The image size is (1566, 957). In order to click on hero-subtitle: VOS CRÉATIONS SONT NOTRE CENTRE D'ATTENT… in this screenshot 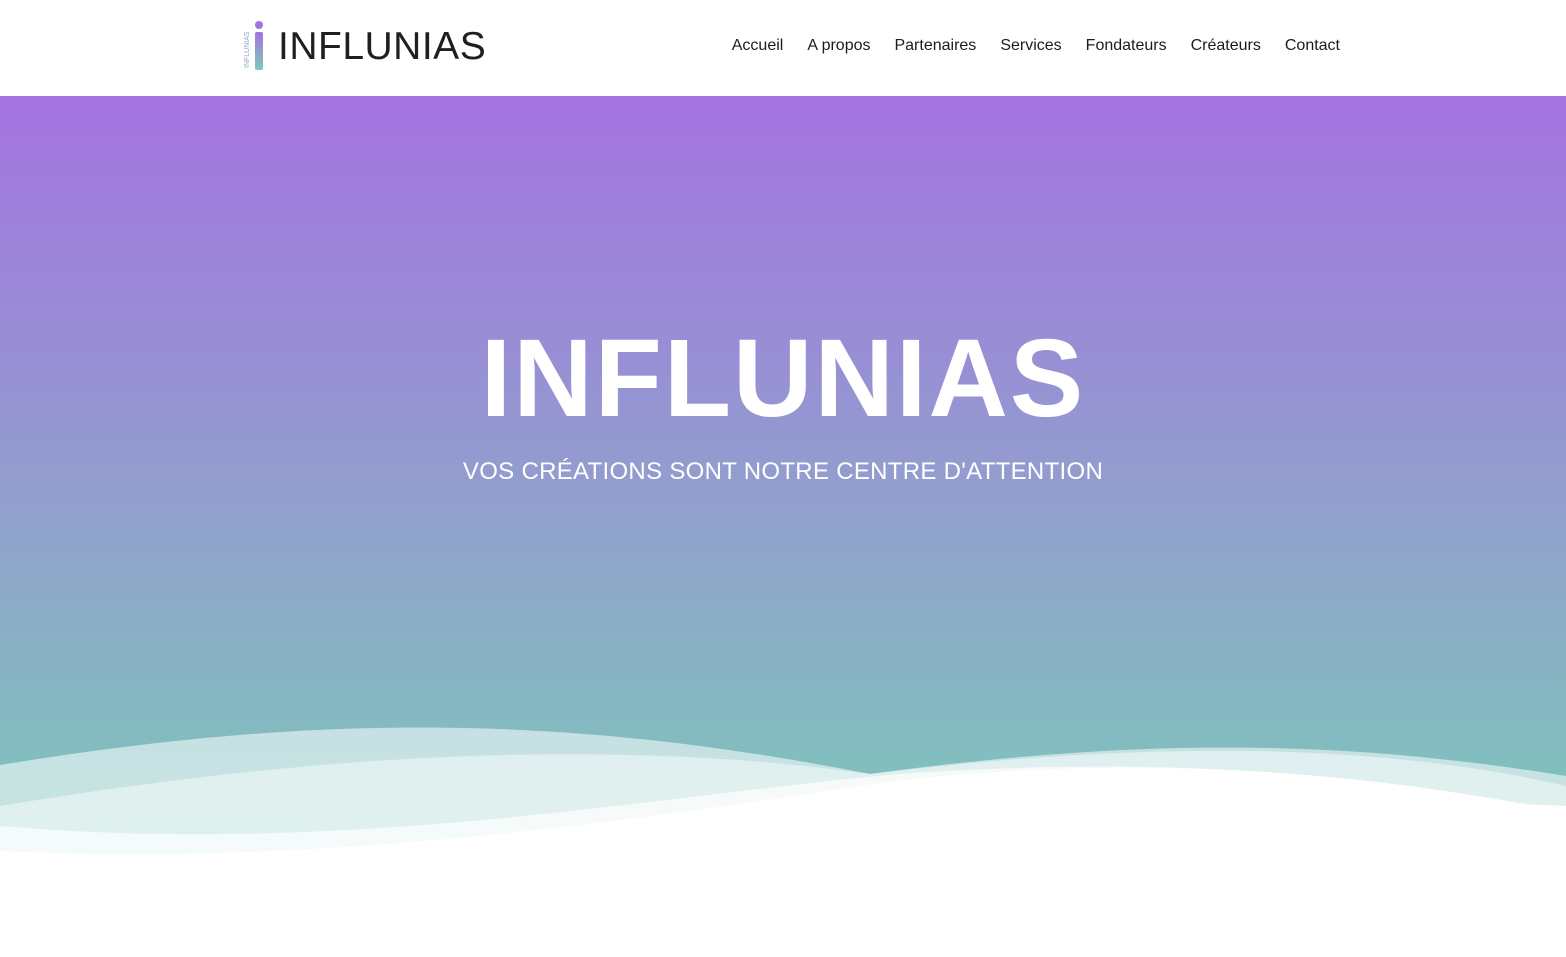, I will do `click(783, 471)`.